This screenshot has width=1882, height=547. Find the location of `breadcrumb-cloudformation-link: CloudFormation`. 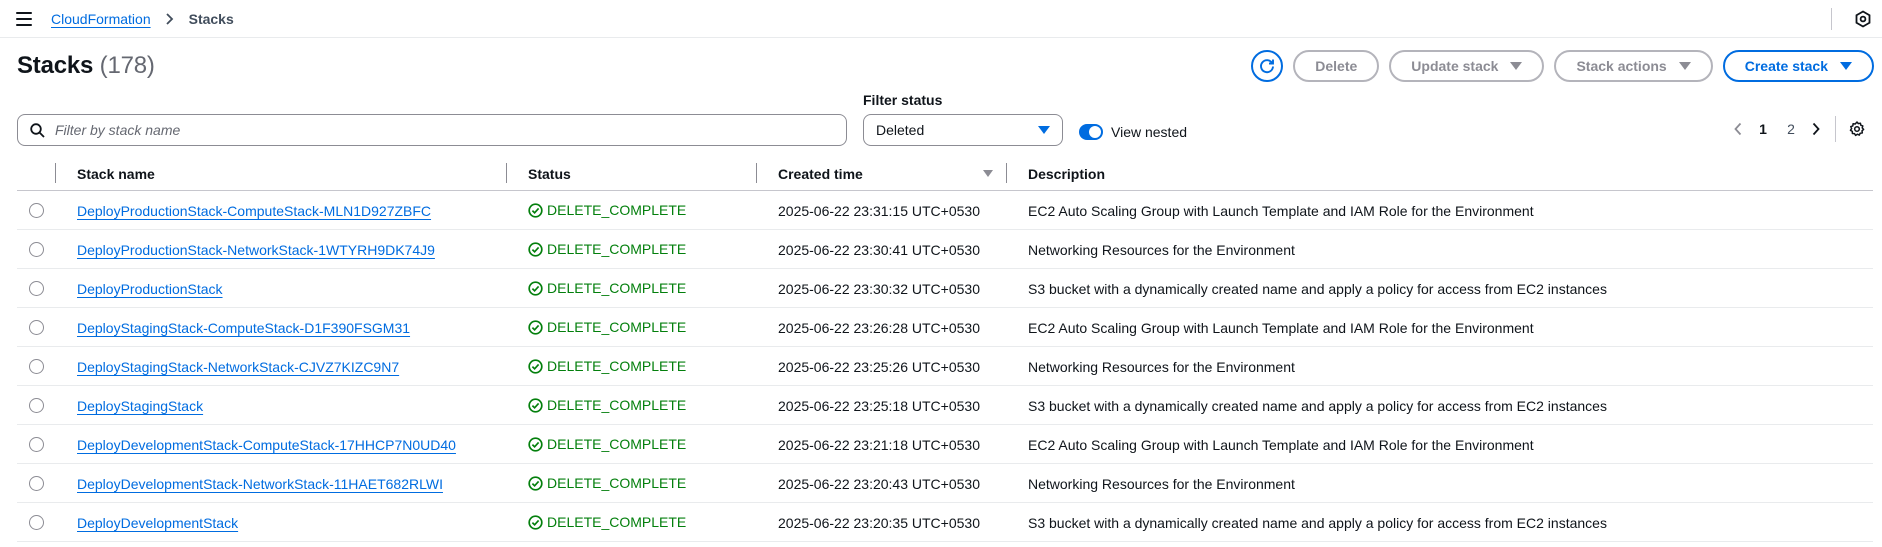

breadcrumb-cloudformation-link: CloudFormation is located at coordinates (101, 19).